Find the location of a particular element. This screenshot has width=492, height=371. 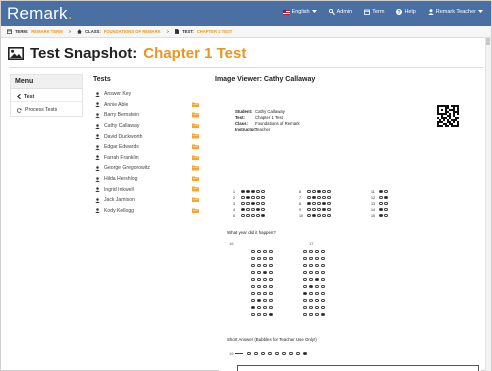

test-row: David Duckworth is located at coordinates (149, 136).